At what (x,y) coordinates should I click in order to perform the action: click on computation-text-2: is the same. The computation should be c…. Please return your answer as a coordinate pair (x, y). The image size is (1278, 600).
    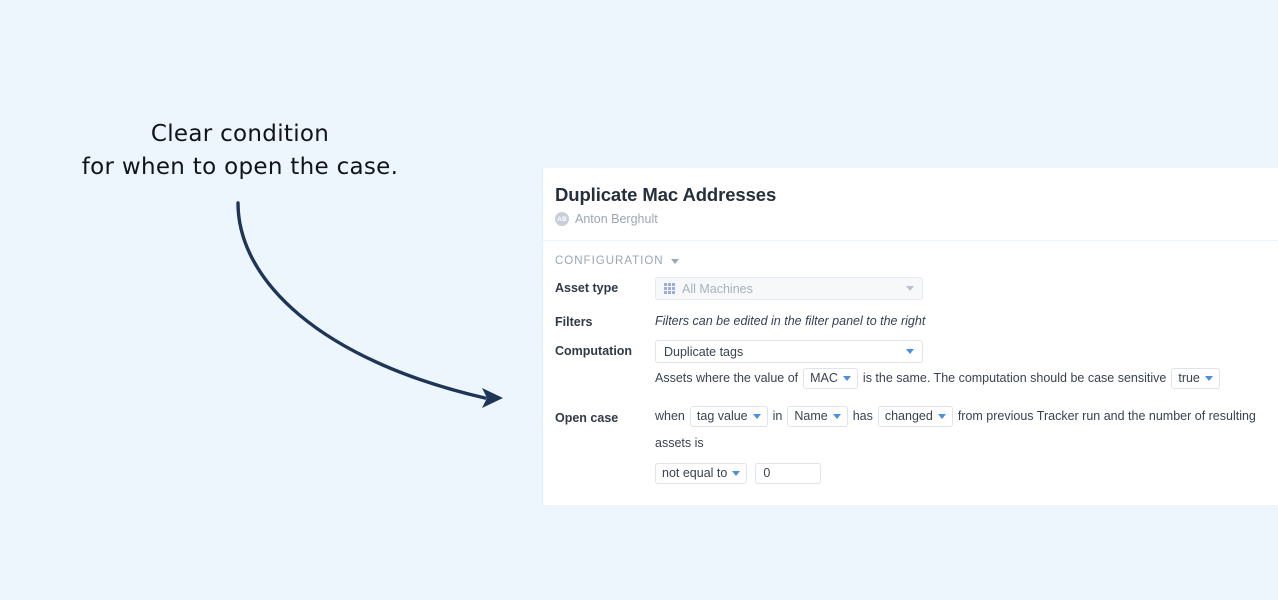
    Looking at the image, I should click on (1014, 378).